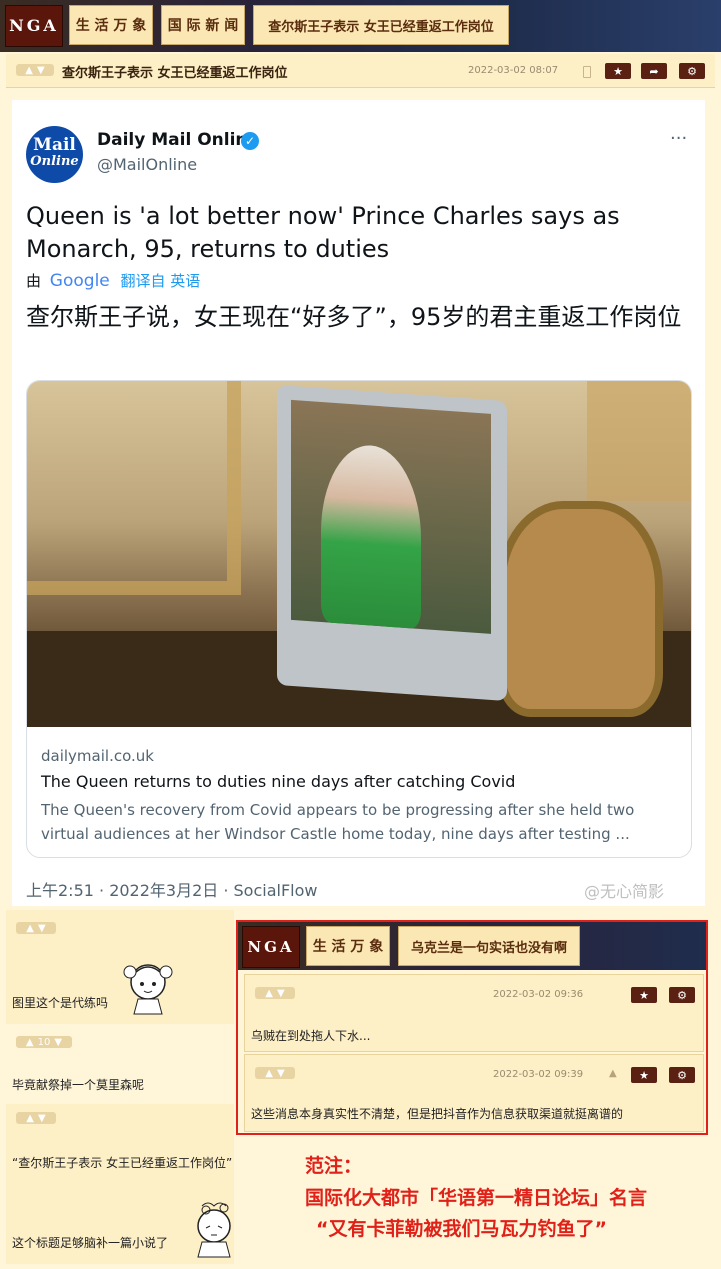 The image size is (721, 1269). Describe the element at coordinates (476, 1198) in the screenshot. I see `note-line-2: 国际化大都市「华语第一精日论坛」名言` at that location.